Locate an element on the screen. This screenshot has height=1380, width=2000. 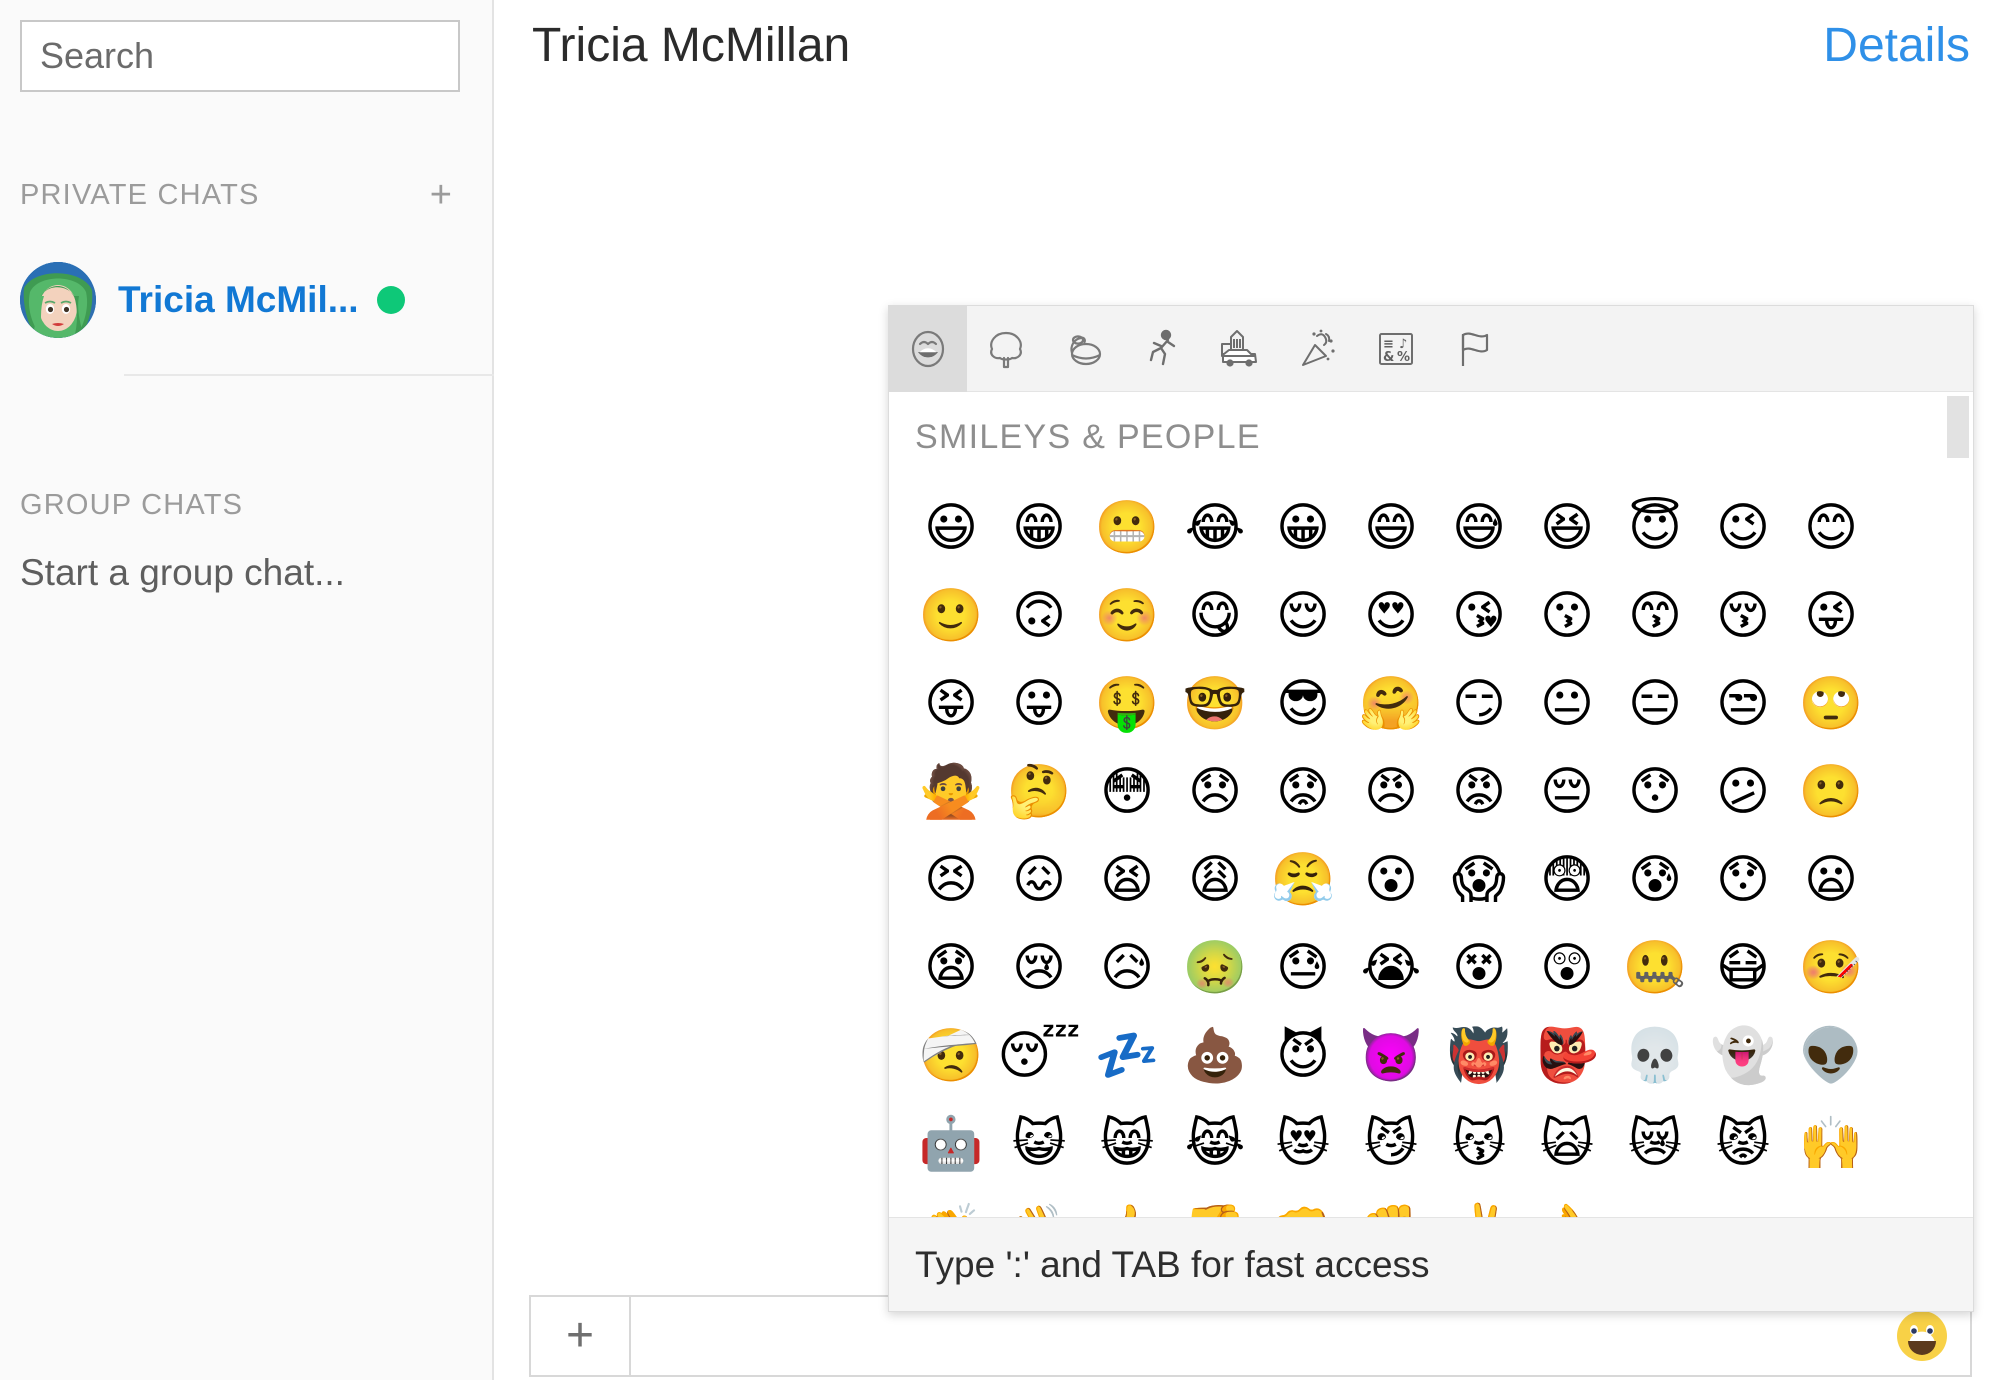
emoji-cell: 😷 is located at coordinates (1743, 968).